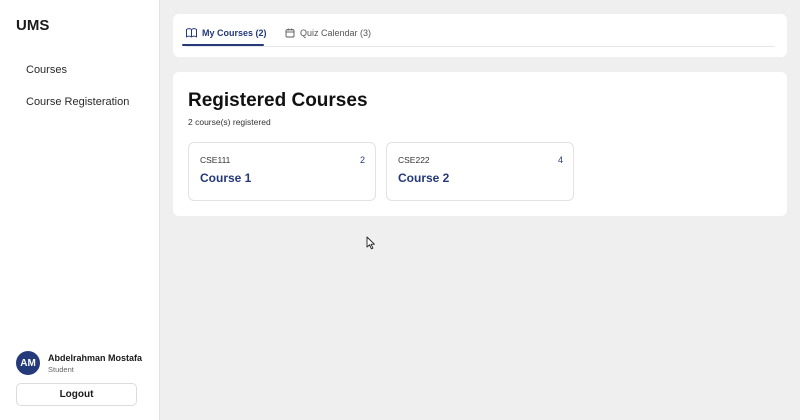 The height and width of the screenshot is (420, 800). What do you see at coordinates (362, 160) in the screenshot?
I see `course-count: 2` at bounding box center [362, 160].